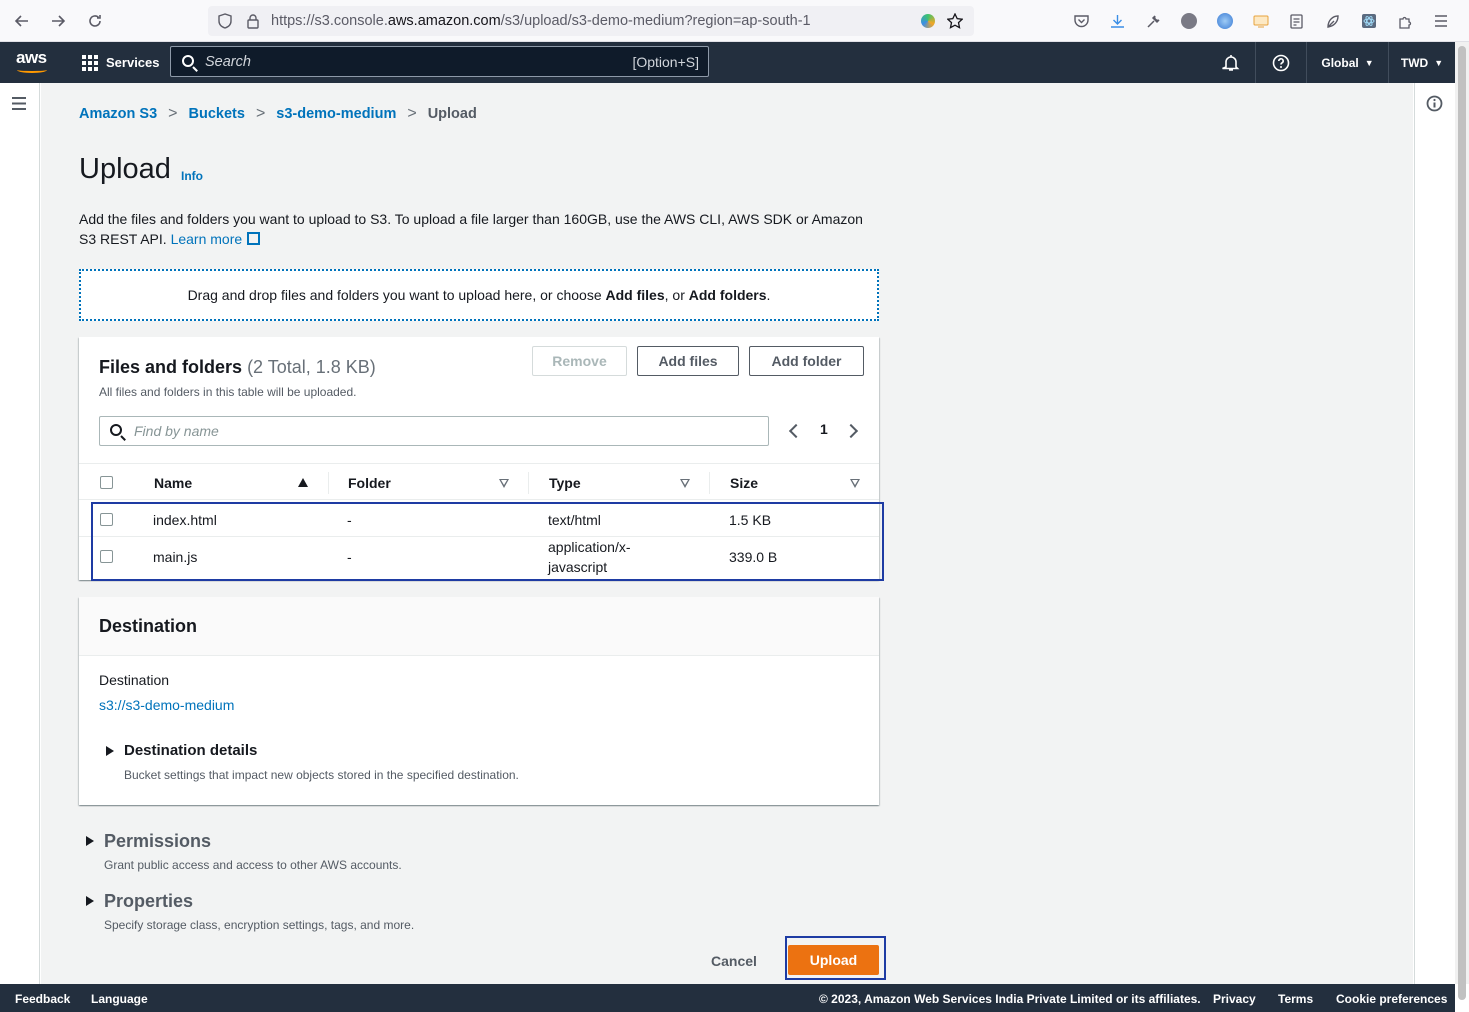  I want to click on destination-details-toggle: Destination details, so click(190, 750).